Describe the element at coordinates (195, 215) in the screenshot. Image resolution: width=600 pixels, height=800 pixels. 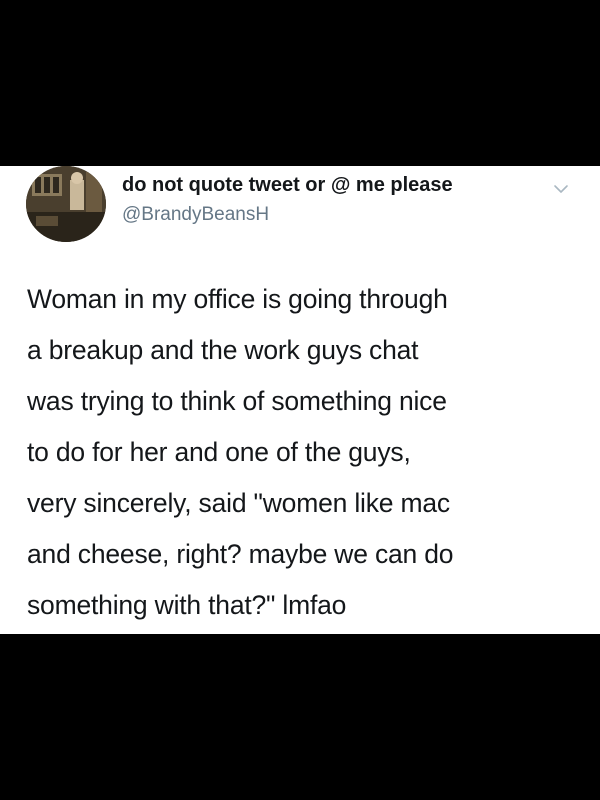
I see `user-handle: @BrandyBeansH` at that location.